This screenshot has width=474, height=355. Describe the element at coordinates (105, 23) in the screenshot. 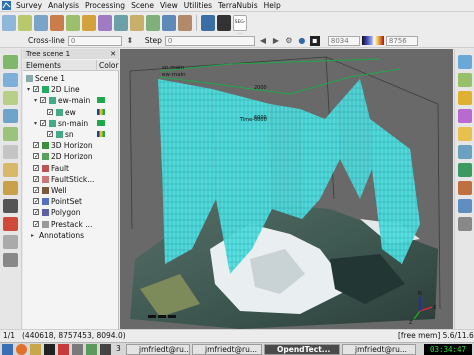

I see `cross-plot-icon` at that location.